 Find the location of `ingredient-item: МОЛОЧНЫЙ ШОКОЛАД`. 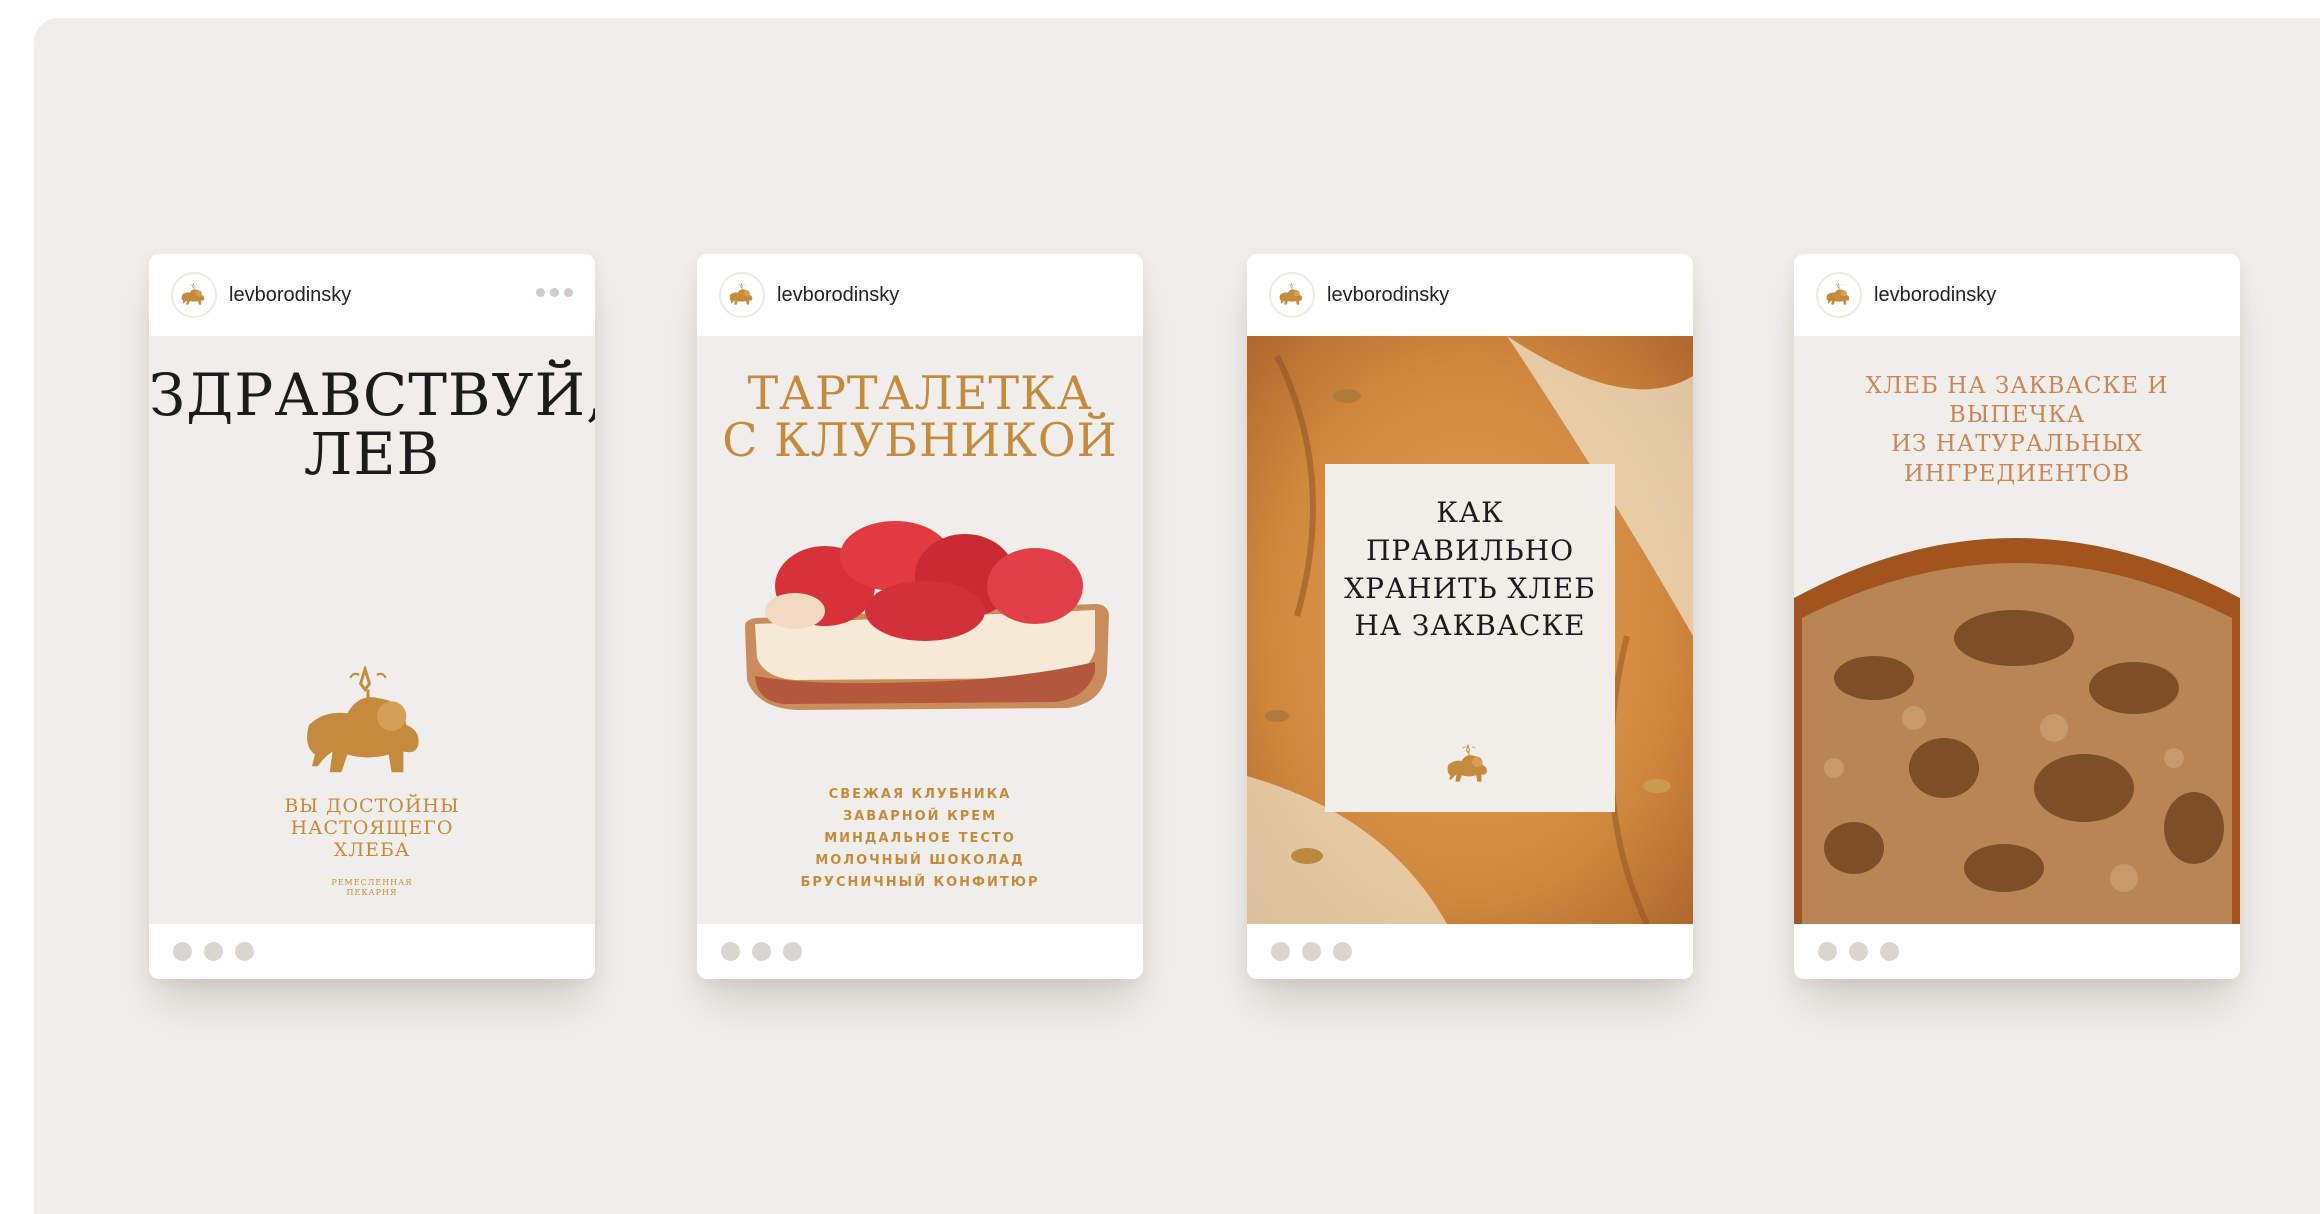

ingredient-item: МОЛОЧНЫЙ ШОКОЛАД is located at coordinates (920, 860).